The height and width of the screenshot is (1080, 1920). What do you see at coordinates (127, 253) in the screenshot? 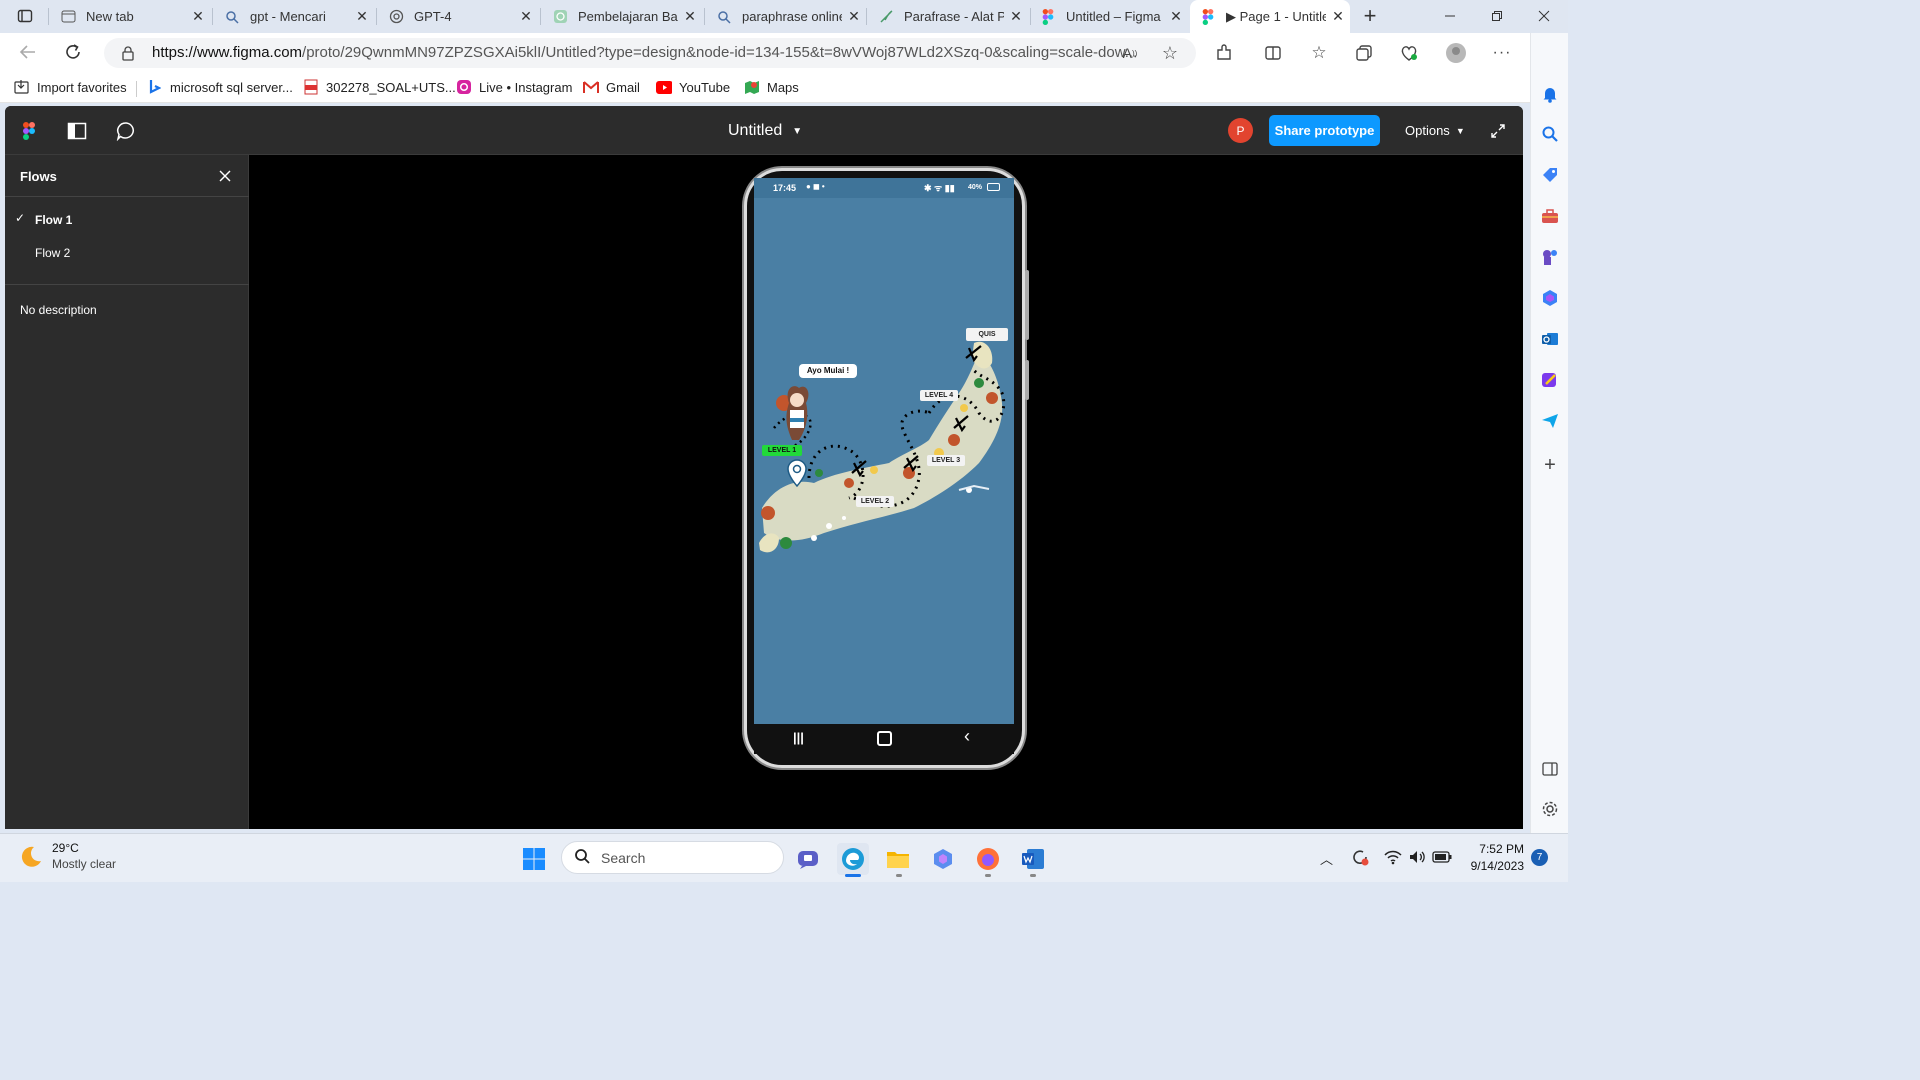
I see `flow-item: Flow 2` at bounding box center [127, 253].